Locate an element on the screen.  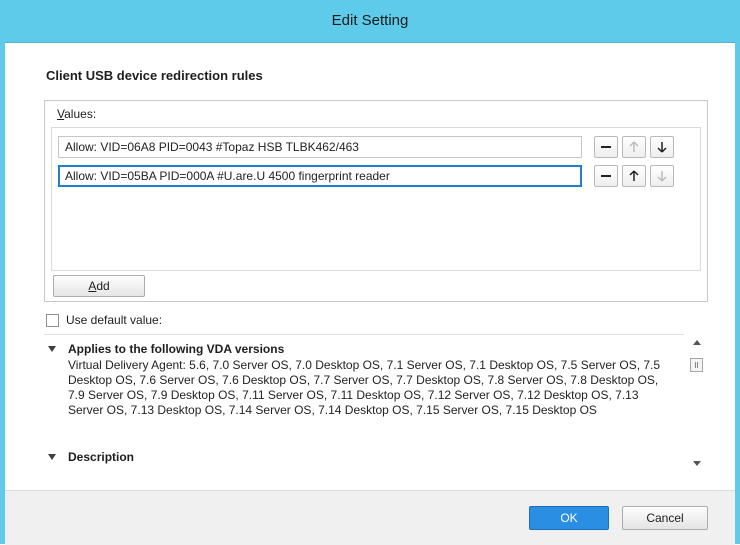
scroll-down-icon is located at coordinates (697, 463).